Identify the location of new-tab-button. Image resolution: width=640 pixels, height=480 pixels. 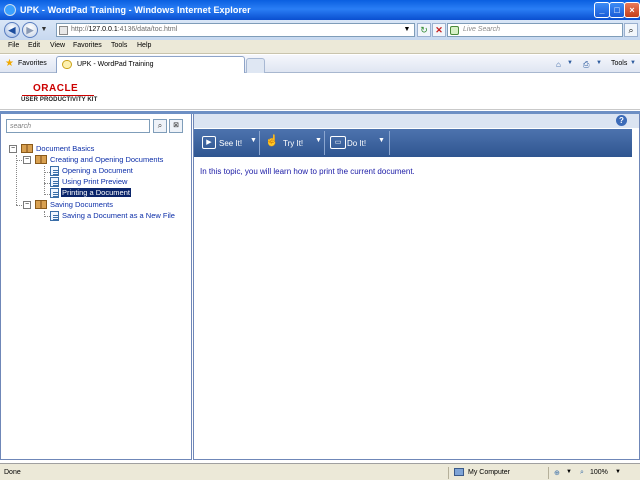
(255, 65).